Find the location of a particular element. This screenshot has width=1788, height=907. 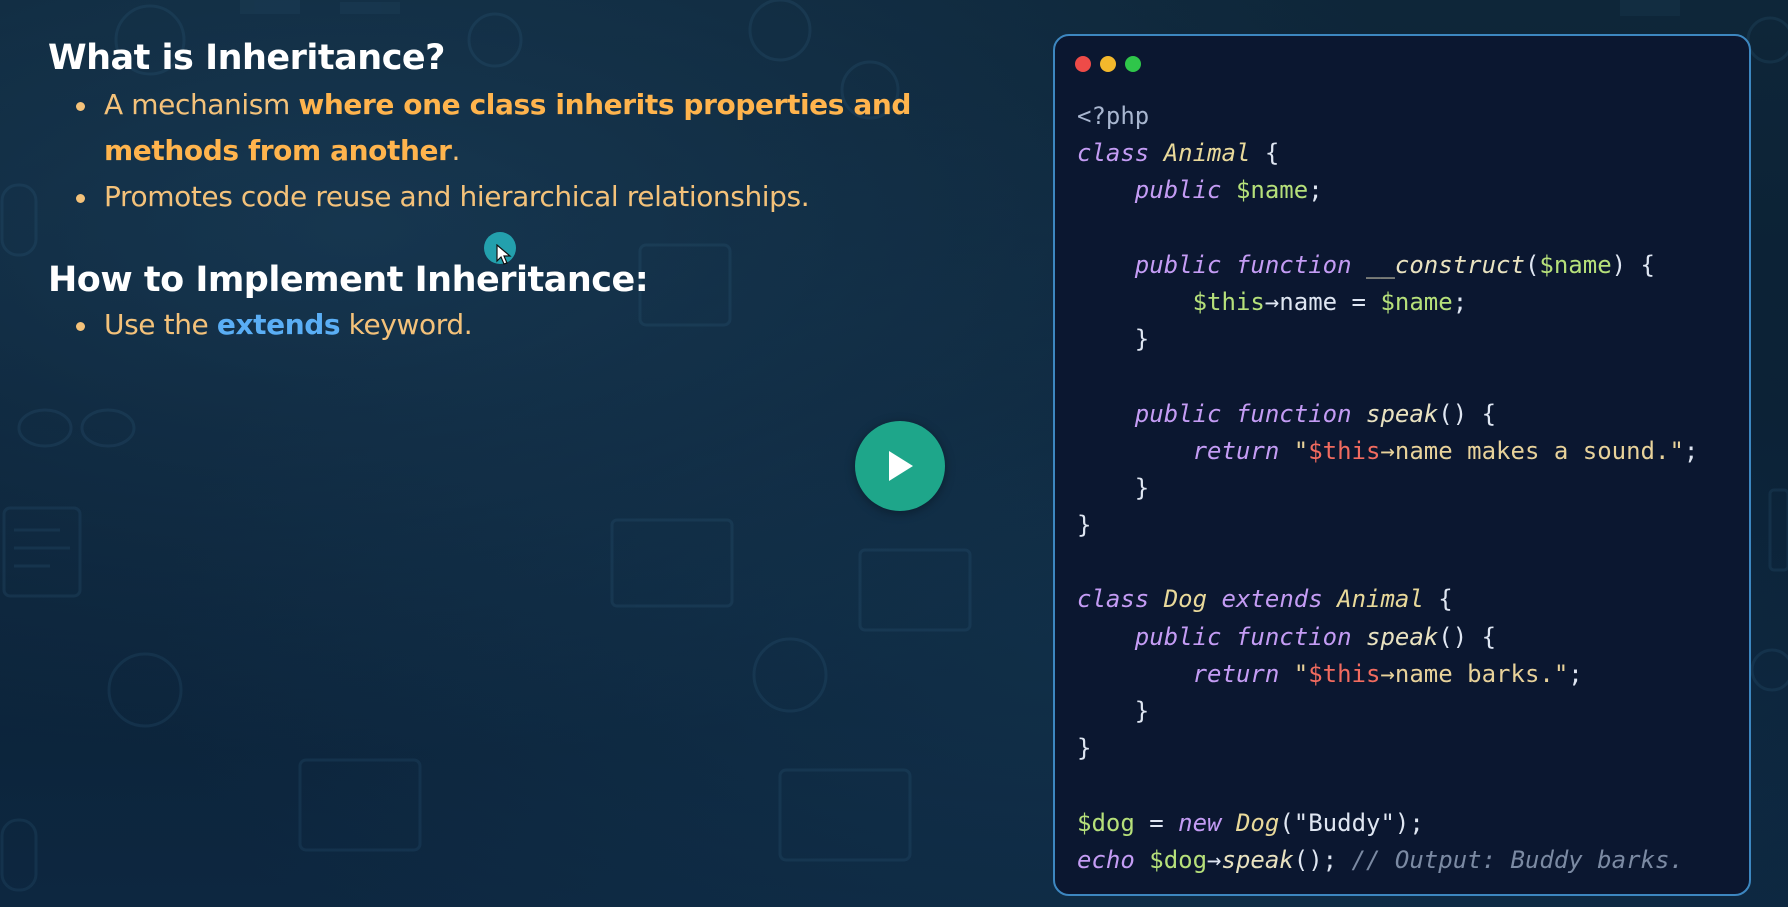

window-maximize-dot is located at coordinates (1133, 64).